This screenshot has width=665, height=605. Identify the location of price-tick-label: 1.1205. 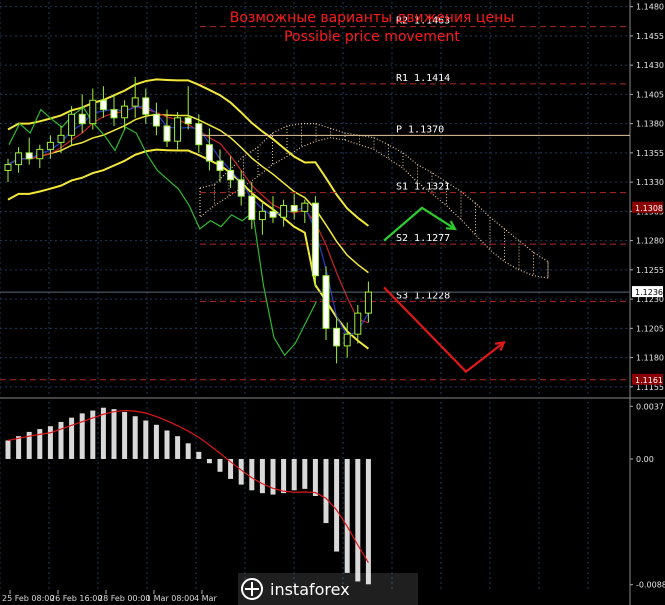
(650, 328).